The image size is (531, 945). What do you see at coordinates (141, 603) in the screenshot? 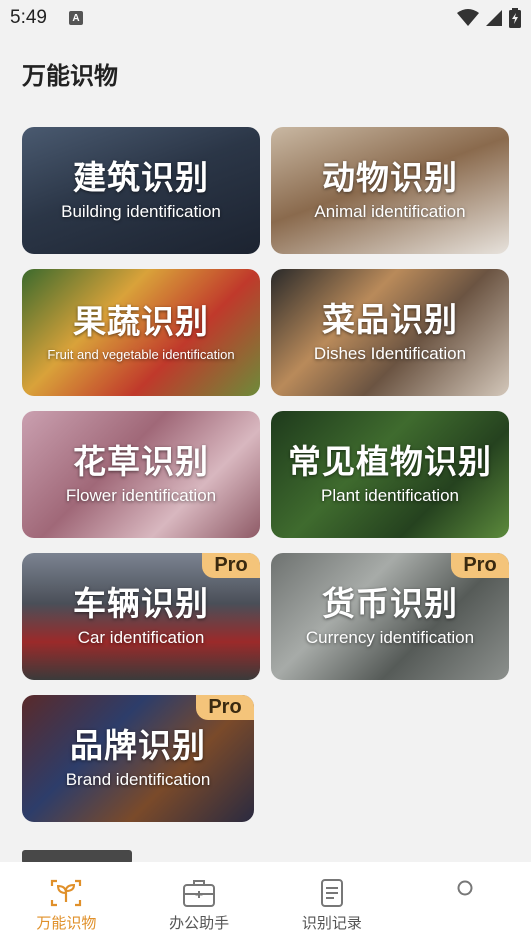
I see `card-title: 车辆识别` at bounding box center [141, 603].